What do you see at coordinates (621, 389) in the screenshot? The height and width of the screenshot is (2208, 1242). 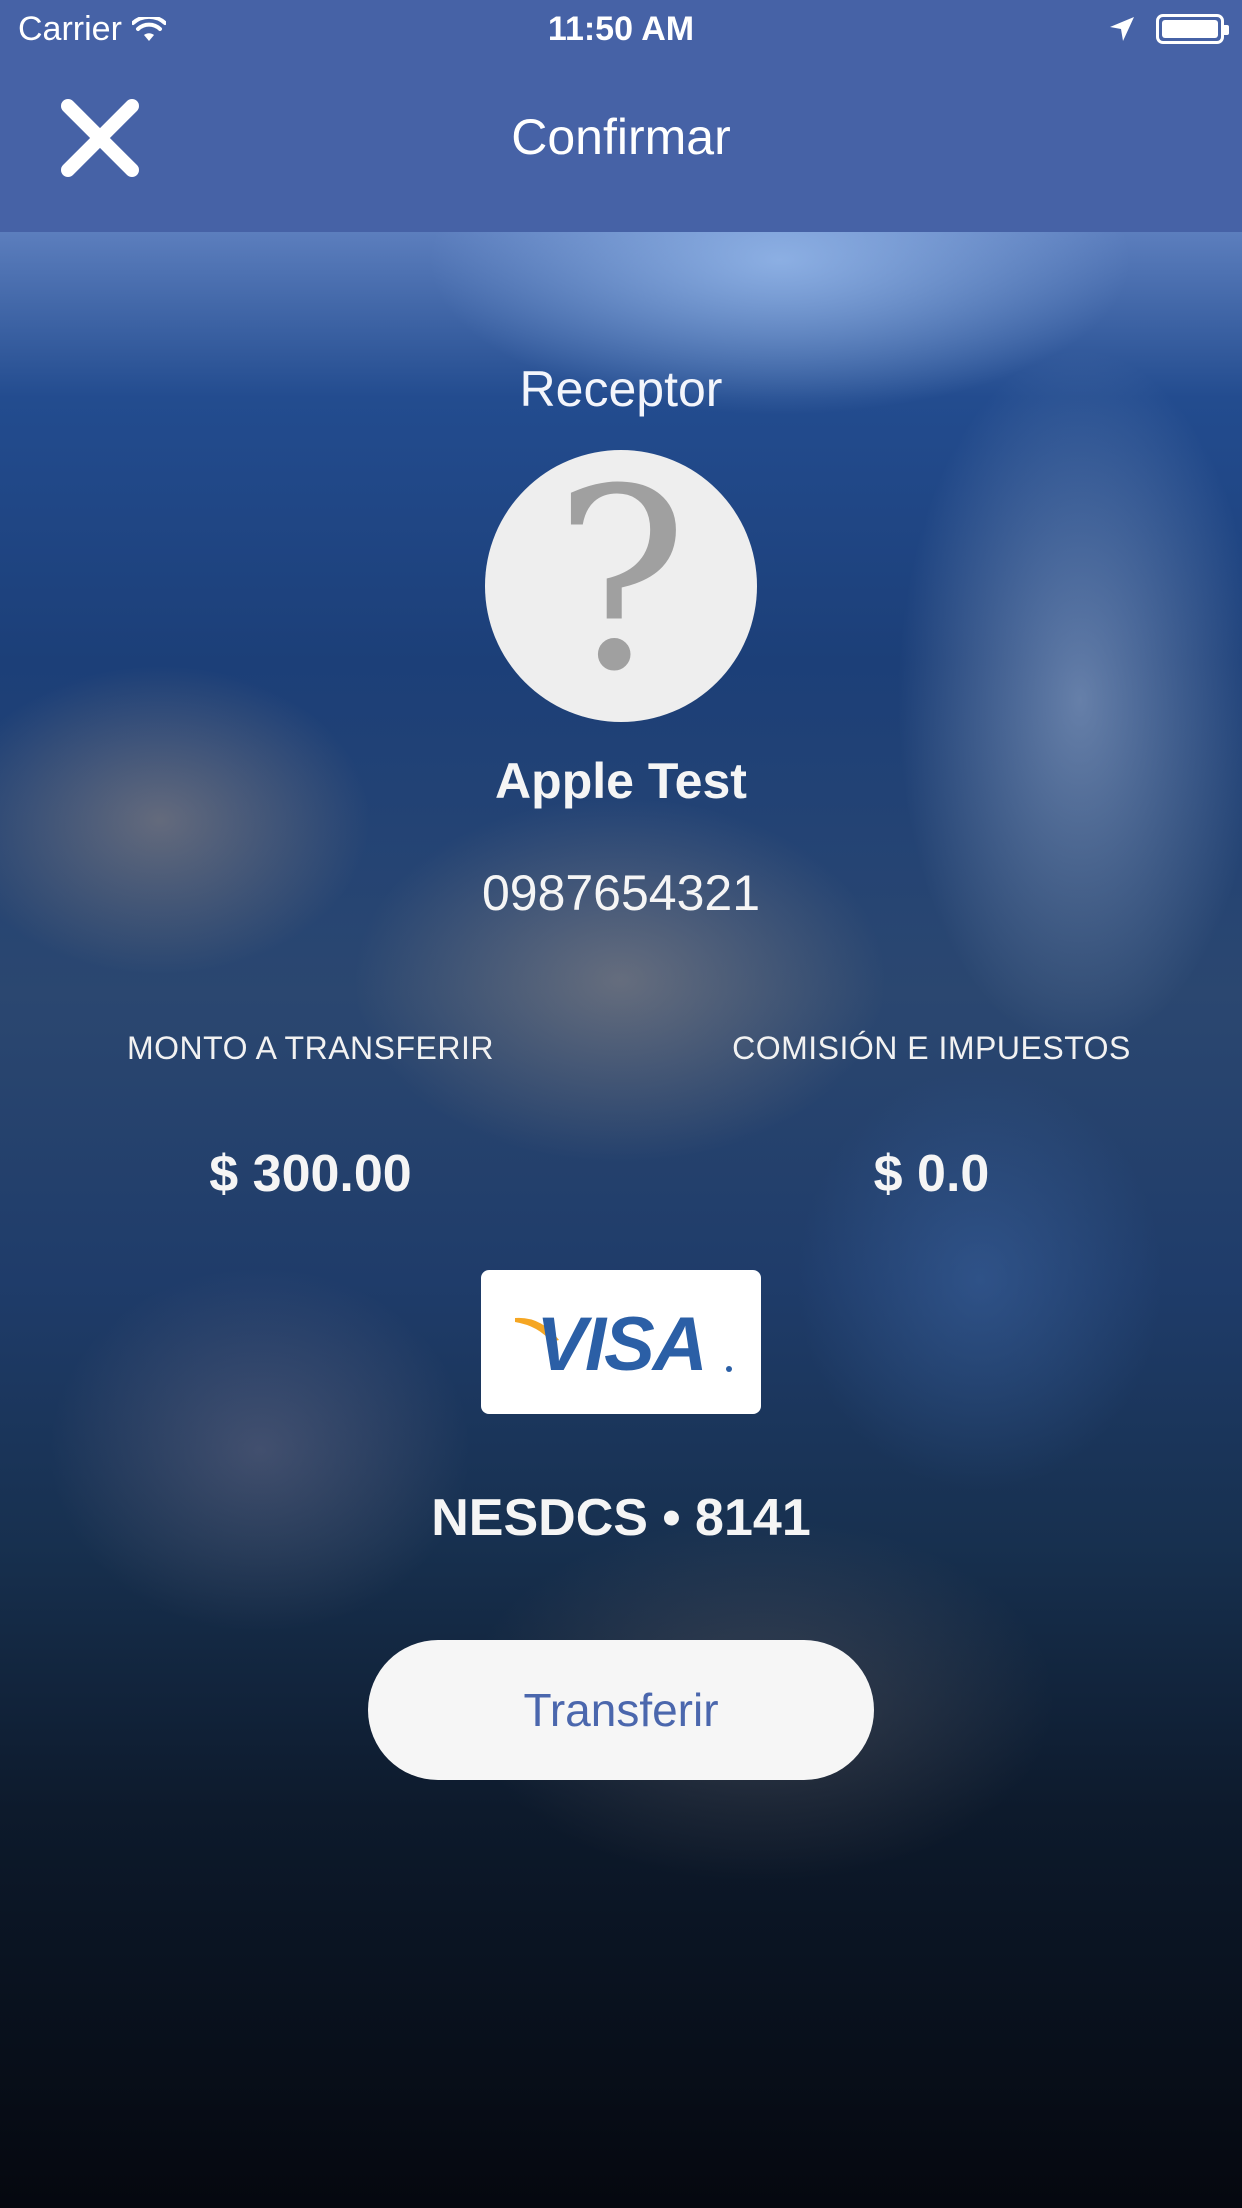 I see `receiver-label: Receptor` at bounding box center [621, 389].